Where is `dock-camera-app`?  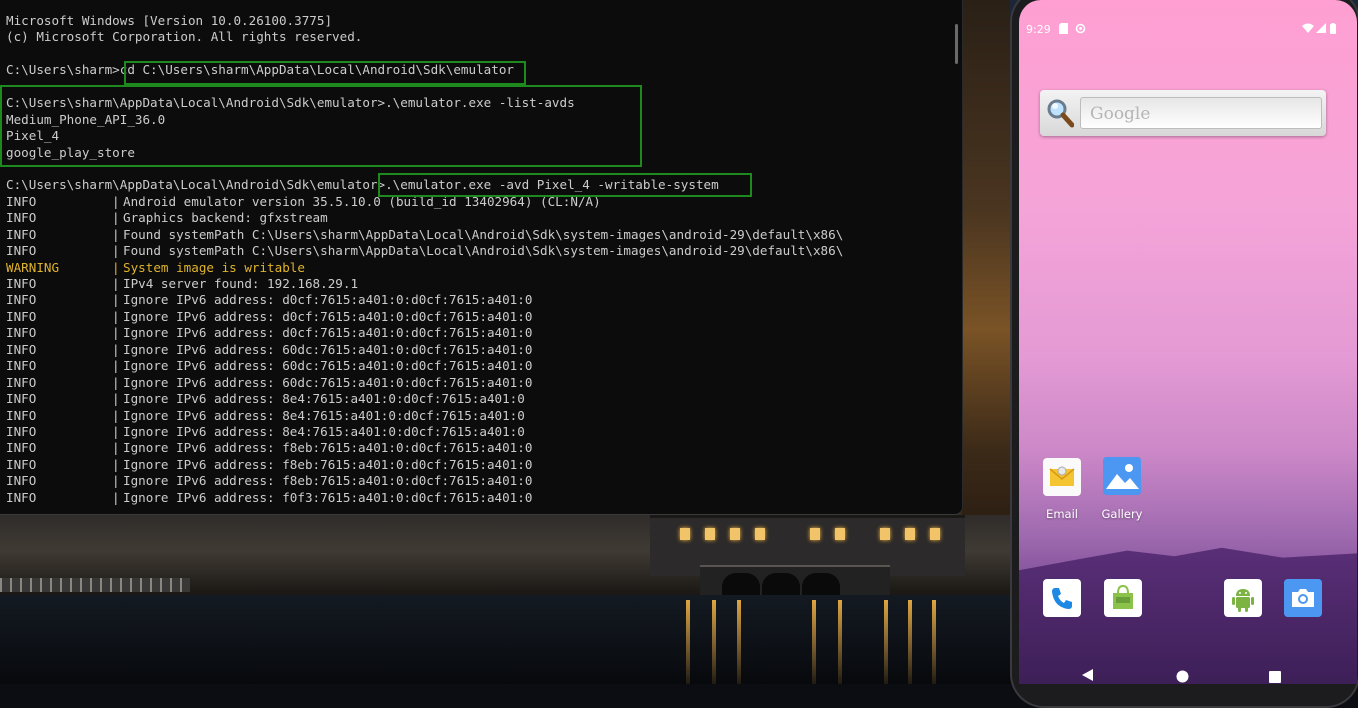 dock-camera-app is located at coordinates (1303, 598).